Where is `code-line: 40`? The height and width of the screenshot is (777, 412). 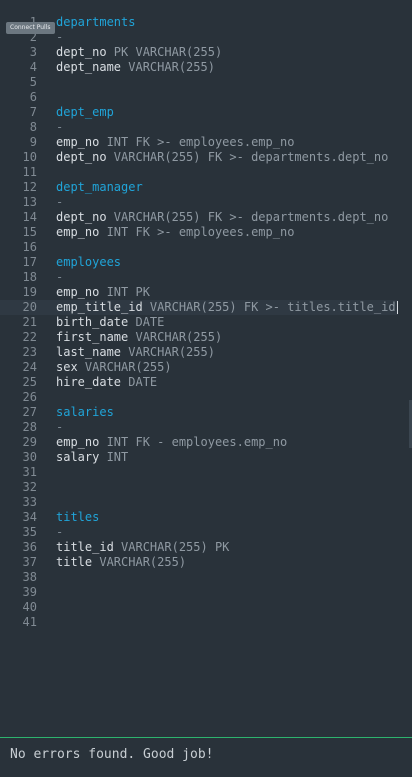
code-line: 40 is located at coordinates (199, 607).